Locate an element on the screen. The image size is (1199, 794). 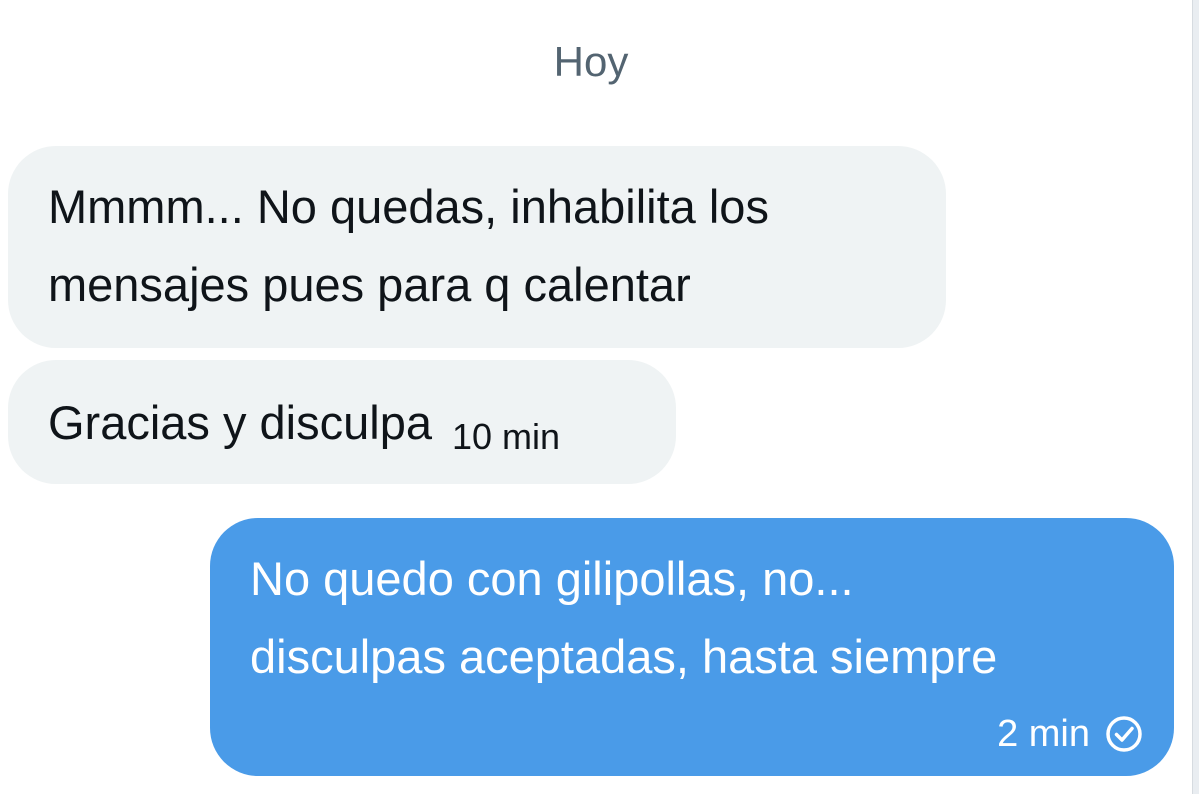
check-circle-icon is located at coordinates (1124, 734).